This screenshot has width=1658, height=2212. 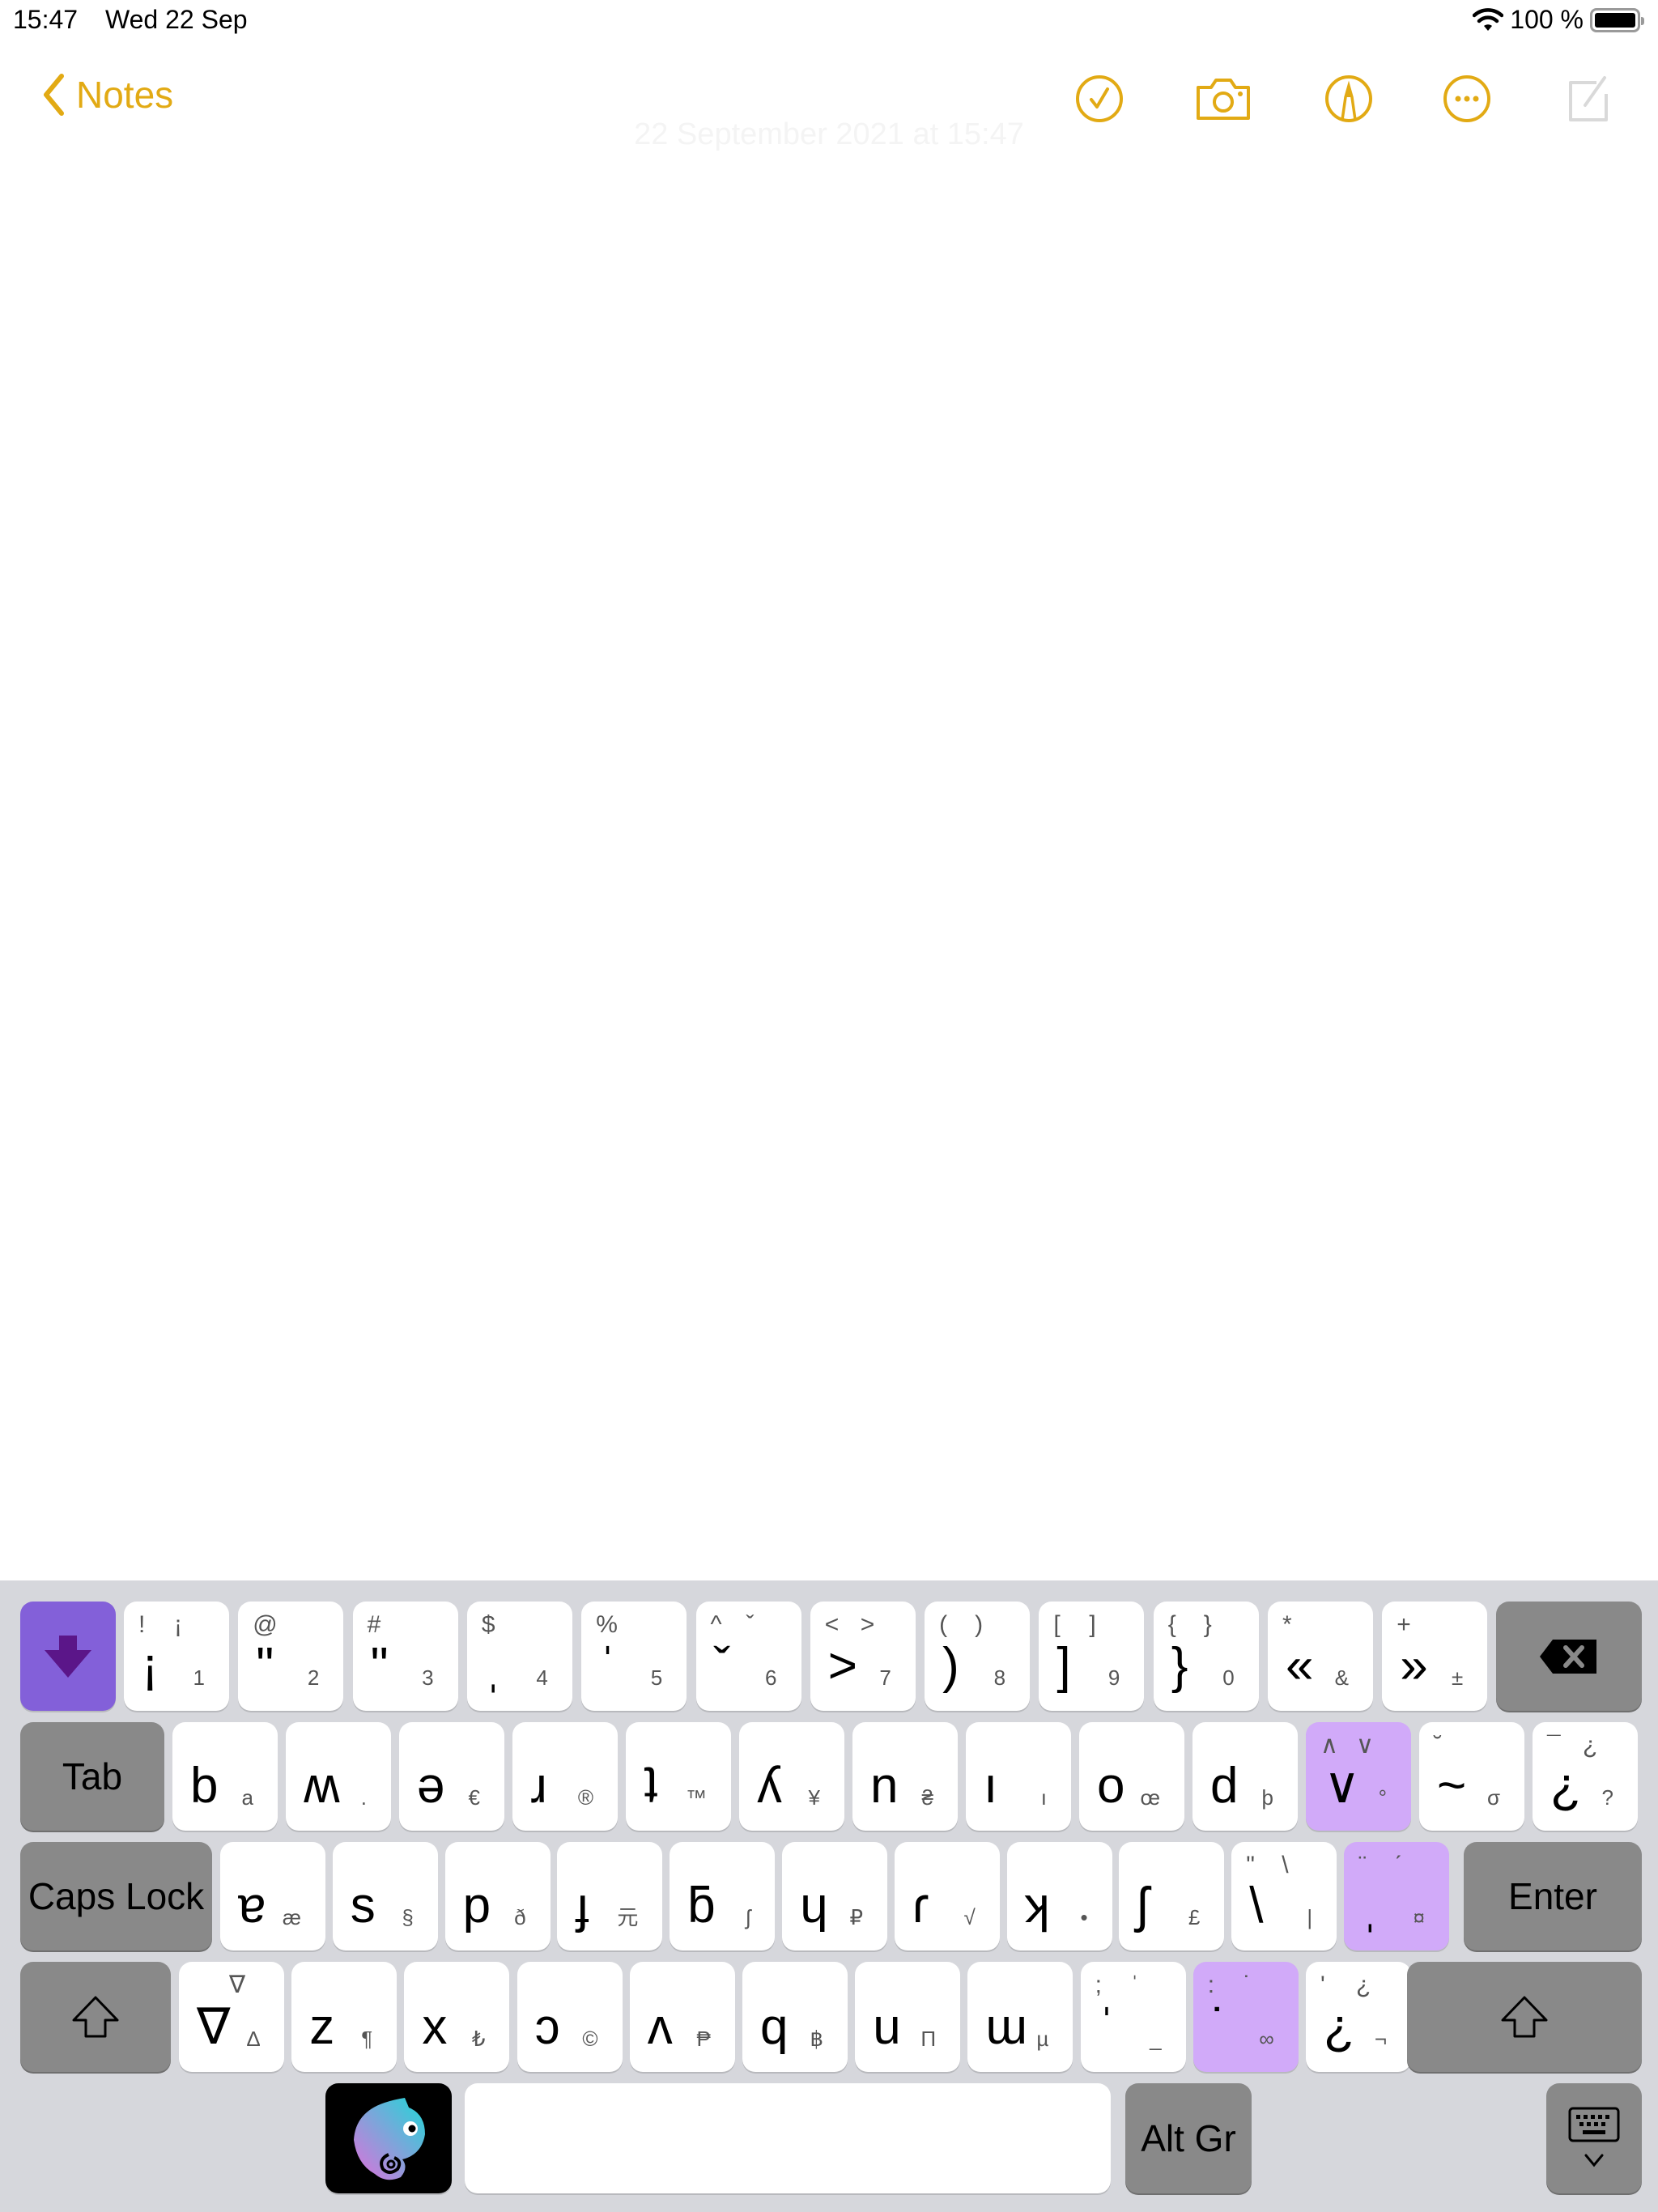 I want to click on char-key: ' ¿ ¿ ¬, so click(x=1358, y=2017).